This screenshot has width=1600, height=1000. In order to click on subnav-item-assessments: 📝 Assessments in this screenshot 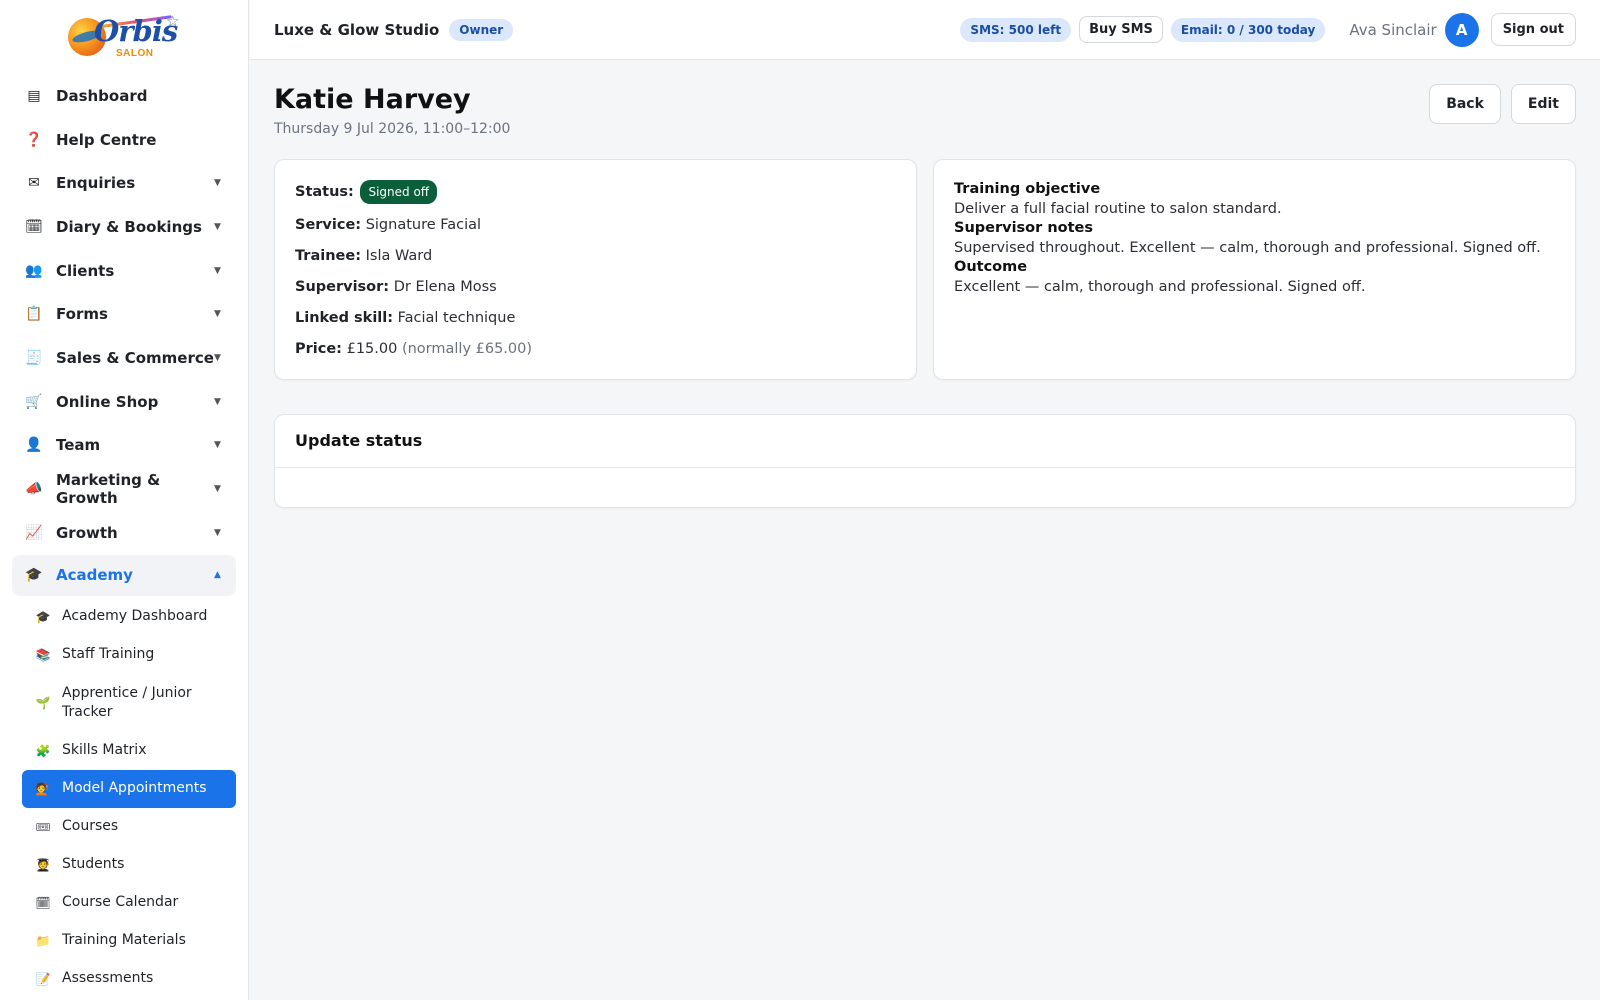, I will do `click(129, 979)`.